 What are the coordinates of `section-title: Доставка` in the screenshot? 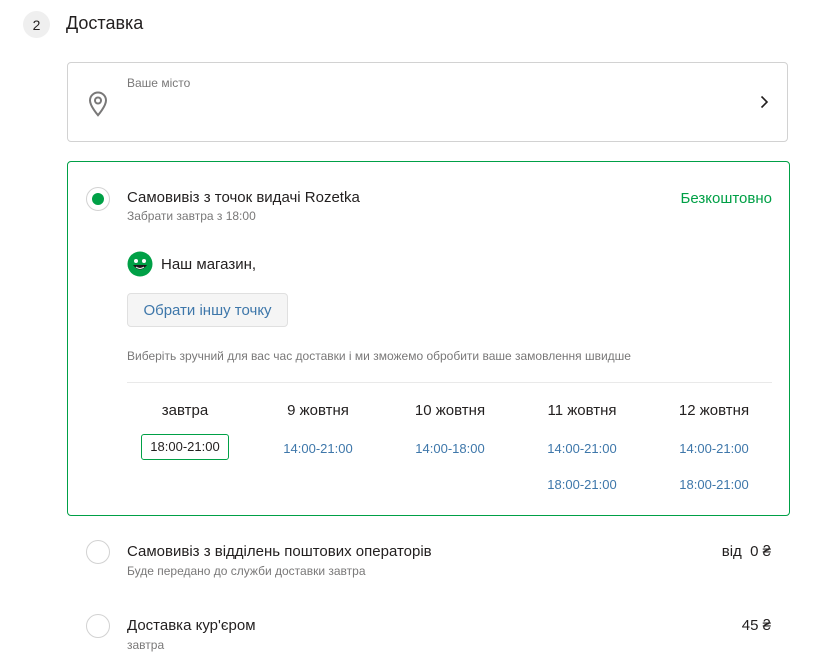 It's located at (105, 23).